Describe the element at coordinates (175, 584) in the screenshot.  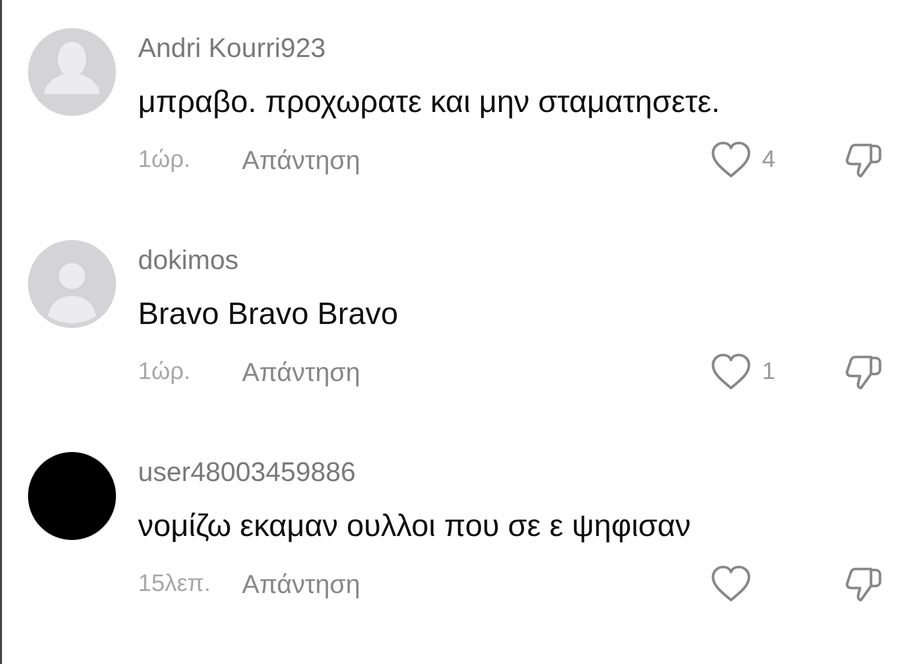
I see `comment-time: 15λεπ.` at that location.